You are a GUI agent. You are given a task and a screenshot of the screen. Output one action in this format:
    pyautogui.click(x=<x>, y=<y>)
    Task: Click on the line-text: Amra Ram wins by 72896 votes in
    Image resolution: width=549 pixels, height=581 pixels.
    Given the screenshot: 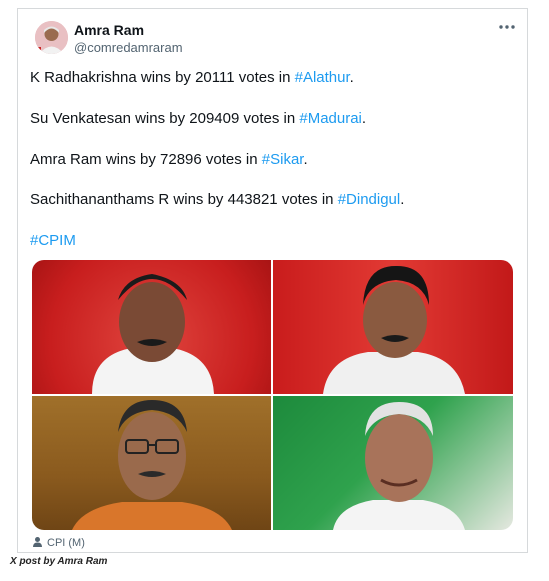 What is the action you would take?
    pyautogui.click(x=146, y=159)
    